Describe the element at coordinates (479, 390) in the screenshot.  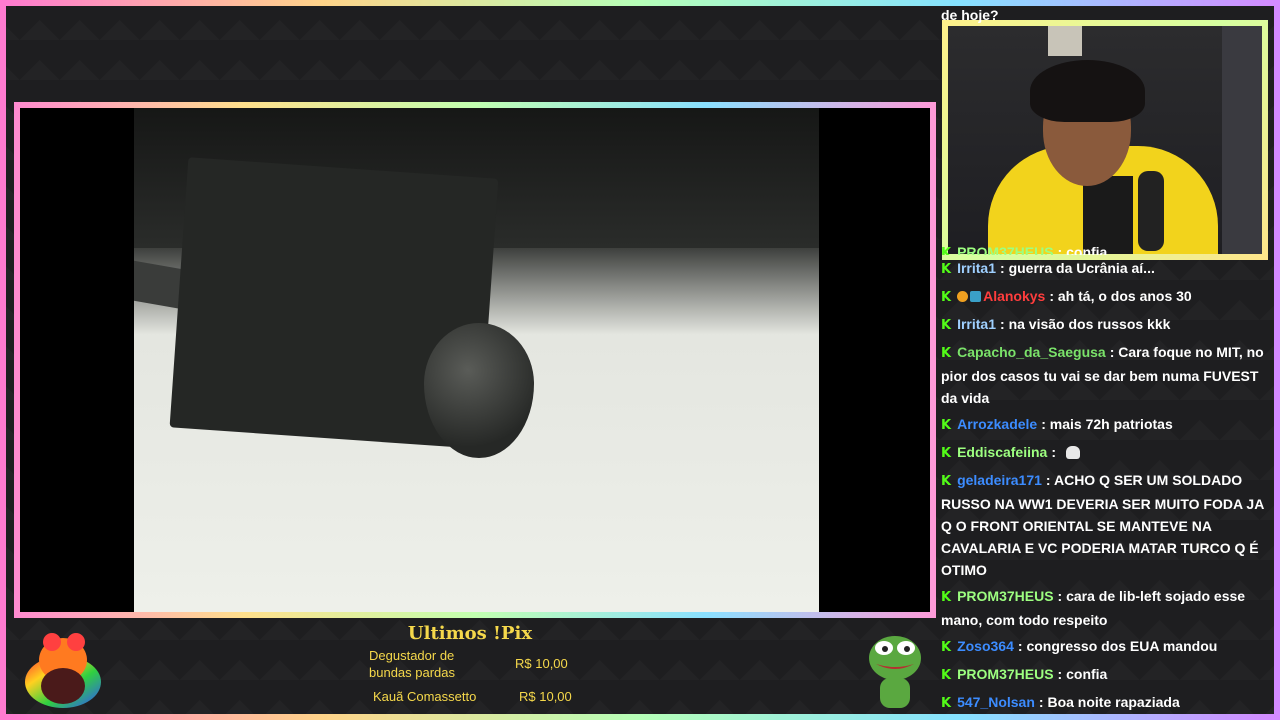
I see `video-bomb` at that location.